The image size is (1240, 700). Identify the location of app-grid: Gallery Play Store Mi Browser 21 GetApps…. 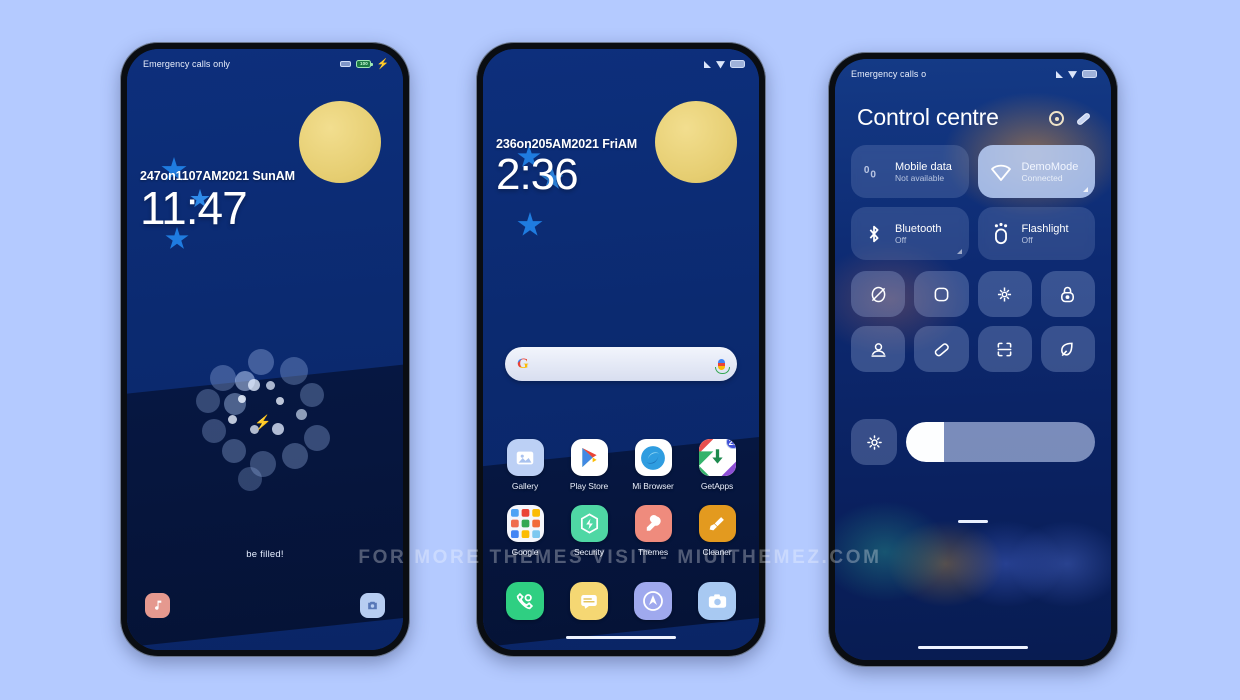
(621, 498).